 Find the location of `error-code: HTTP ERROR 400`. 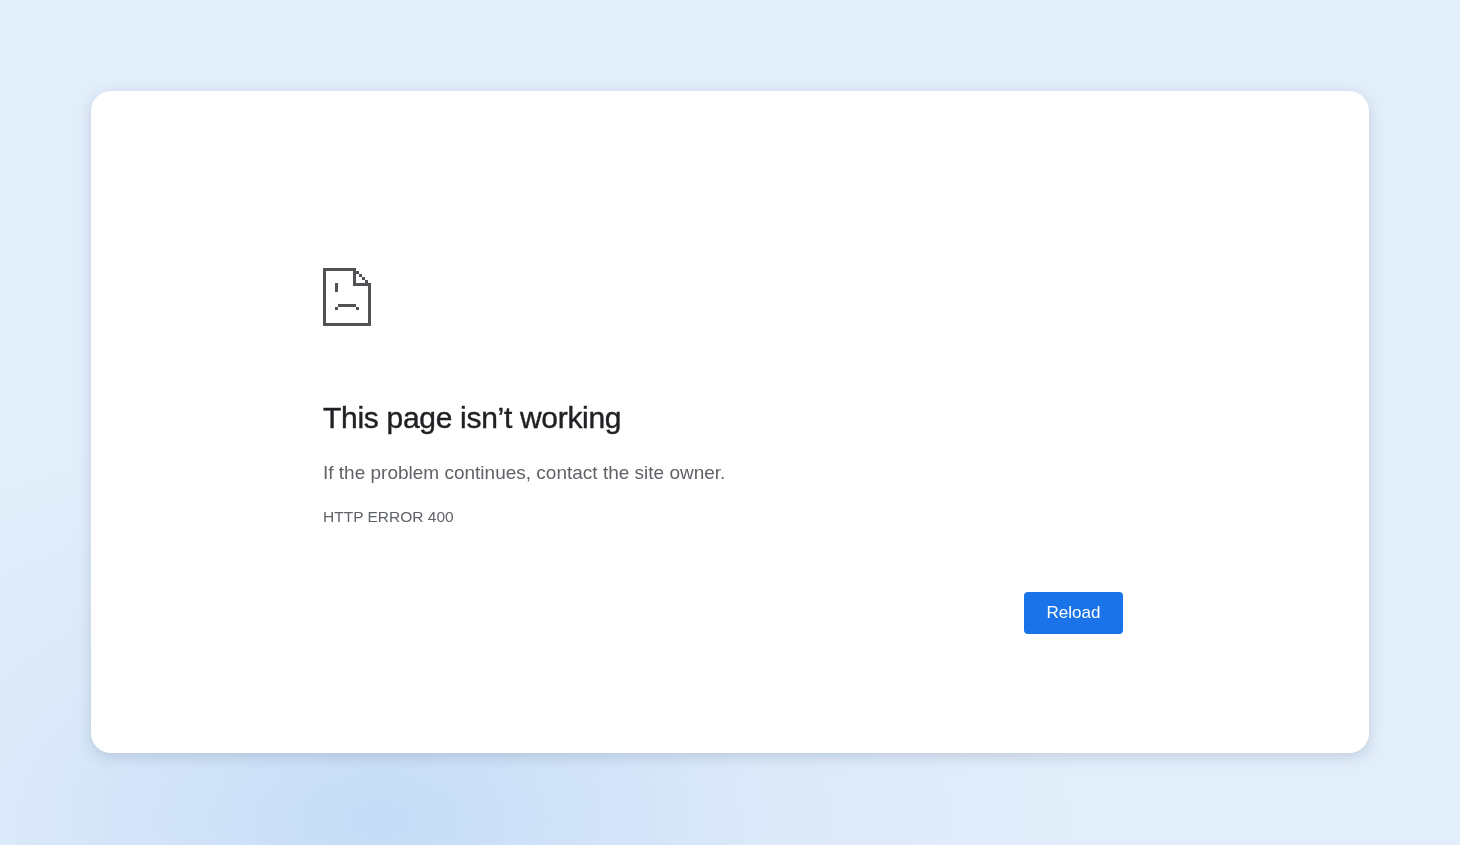

error-code: HTTP ERROR 400 is located at coordinates (389, 517).